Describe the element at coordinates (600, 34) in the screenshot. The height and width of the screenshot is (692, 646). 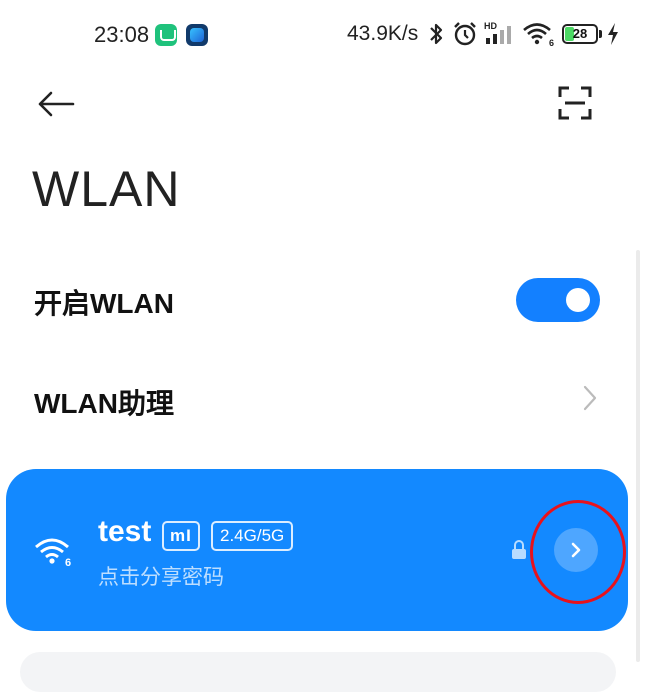
I see `battery-cap` at that location.